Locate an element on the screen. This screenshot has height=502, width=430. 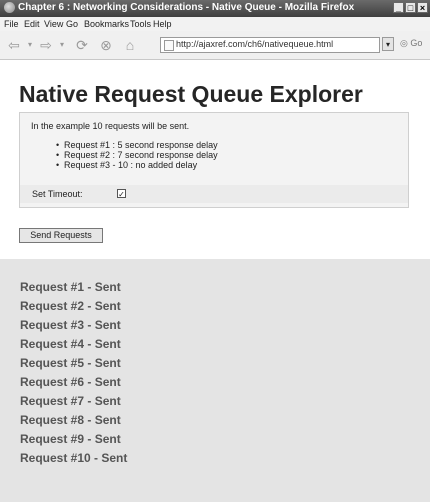
url-input: http://ajaxref.com/ch6/nativequeue.html is located at coordinates (270, 45).